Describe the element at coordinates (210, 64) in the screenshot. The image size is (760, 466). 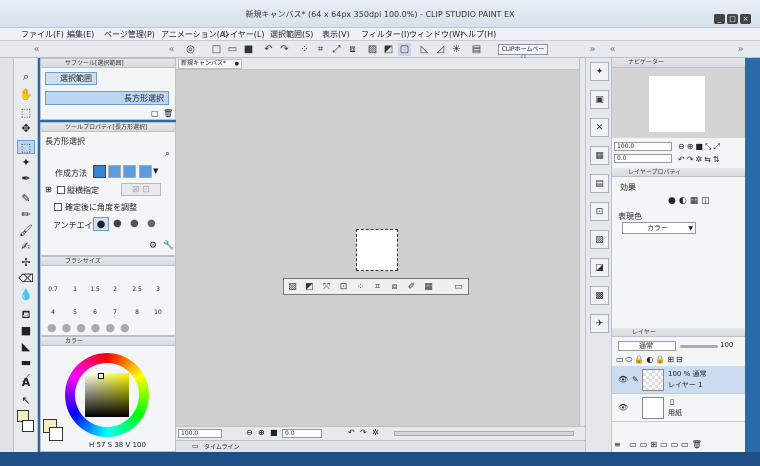
I see `canvas-tab: 新規キャンバス* ●` at that location.